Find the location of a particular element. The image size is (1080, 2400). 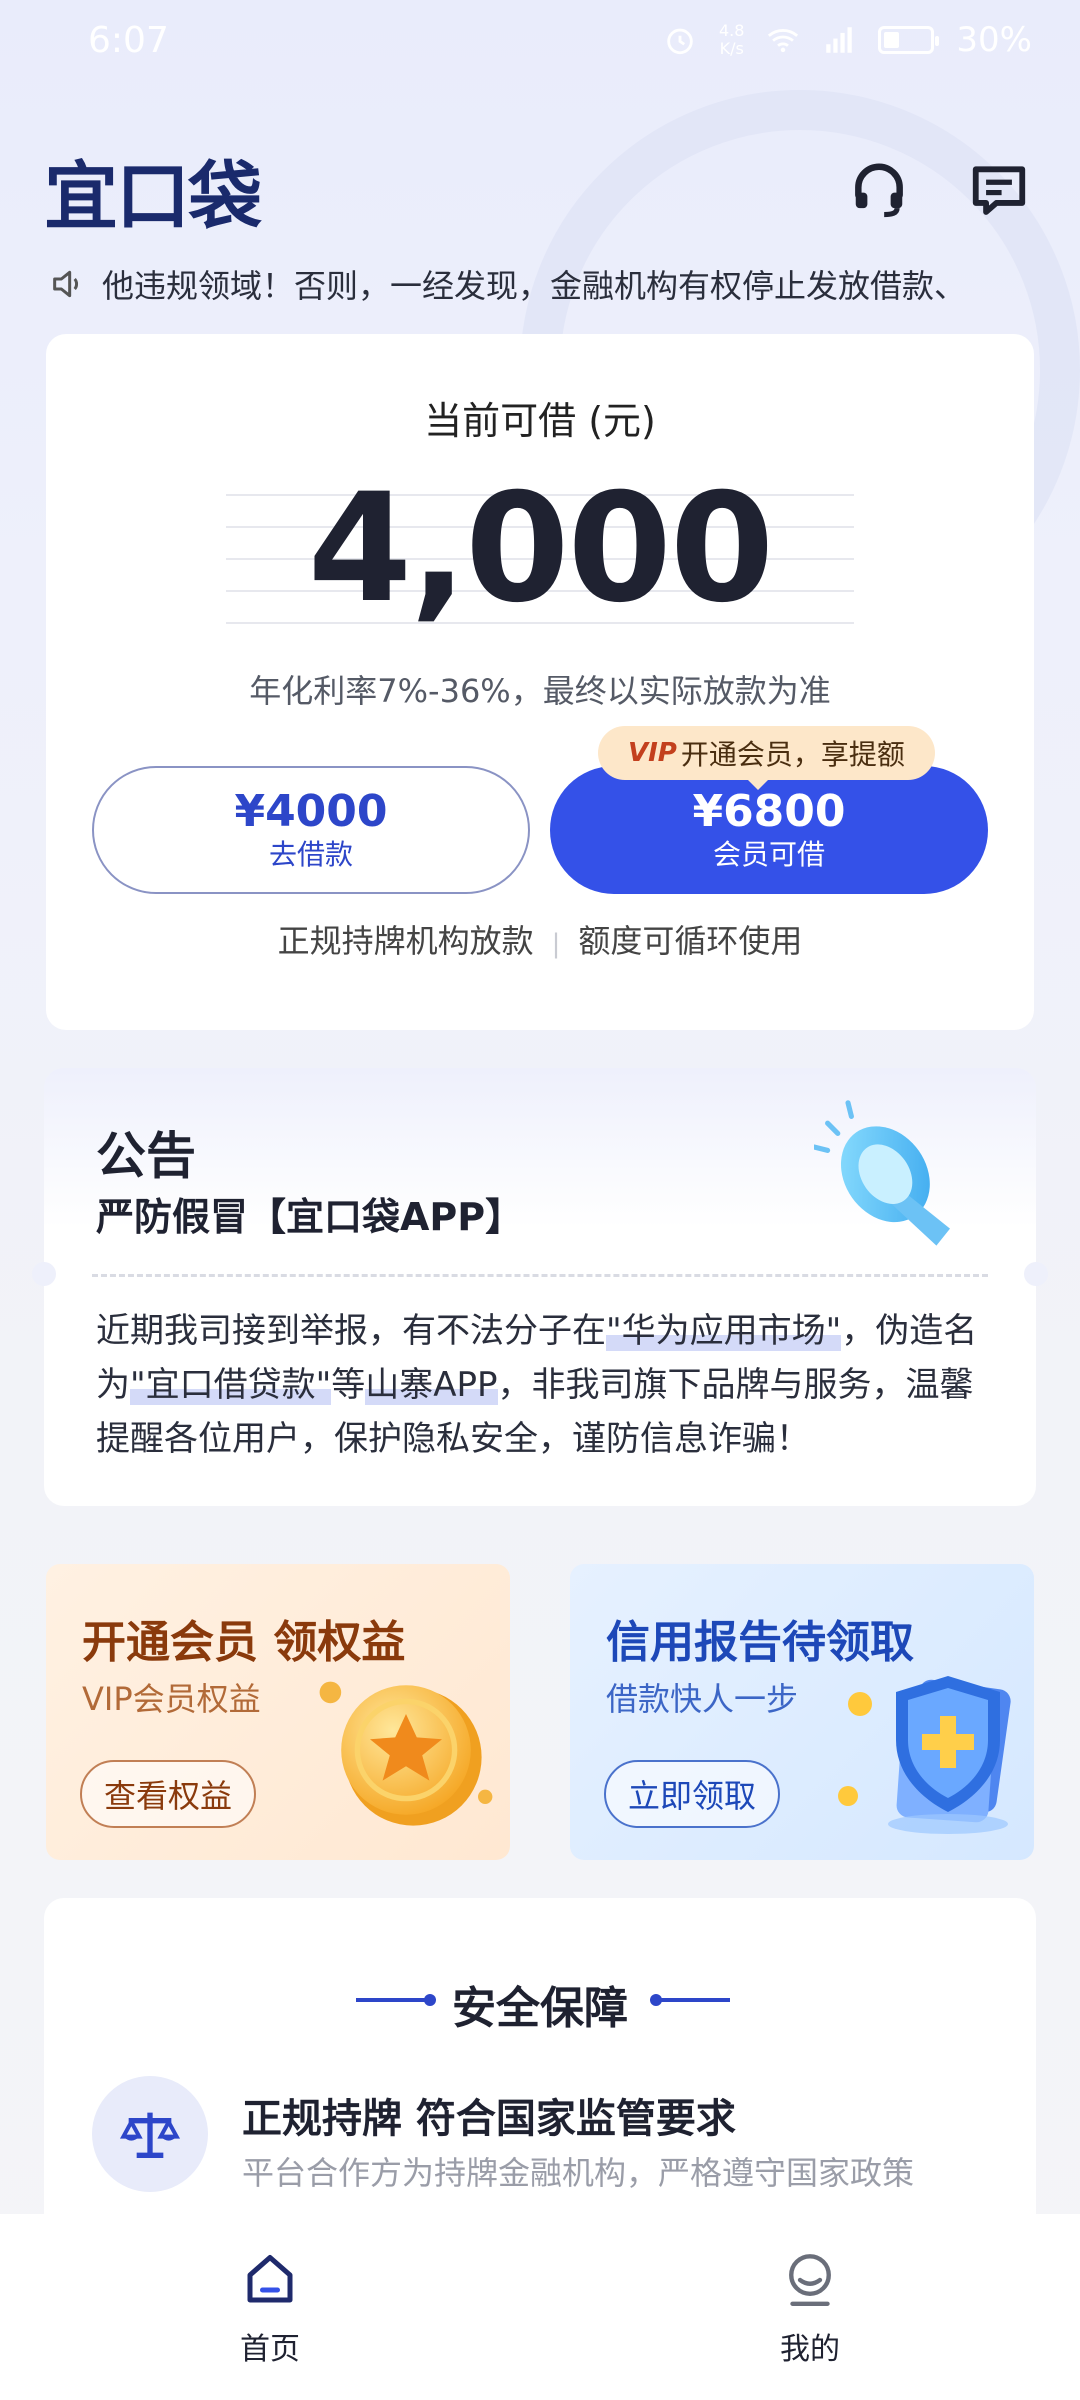

member-borrow-button: ¥6800 会员可借 is located at coordinates (769, 830).